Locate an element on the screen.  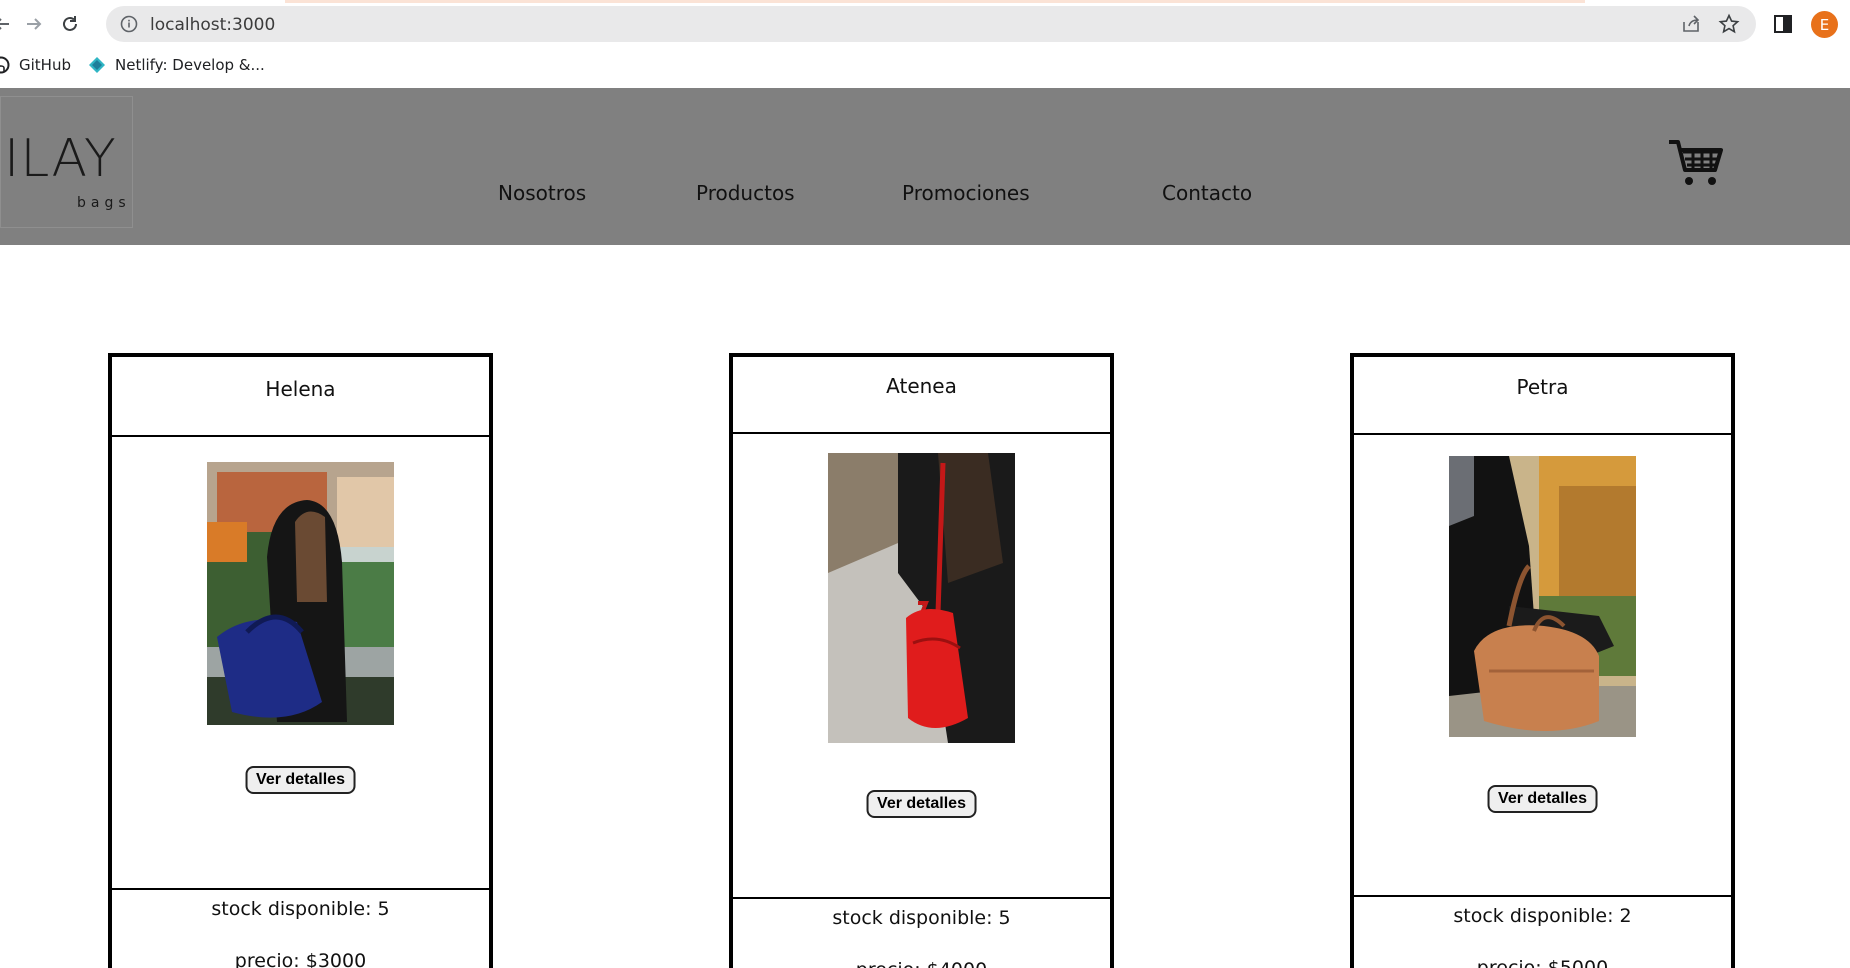
nav-productos: Productos is located at coordinates (745, 193).